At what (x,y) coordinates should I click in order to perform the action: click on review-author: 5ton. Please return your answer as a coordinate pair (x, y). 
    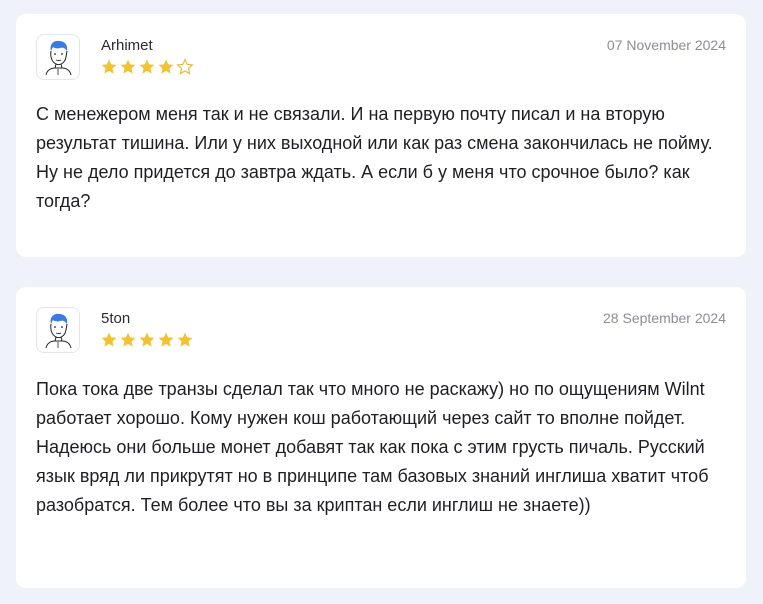
    Looking at the image, I should click on (116, 318).